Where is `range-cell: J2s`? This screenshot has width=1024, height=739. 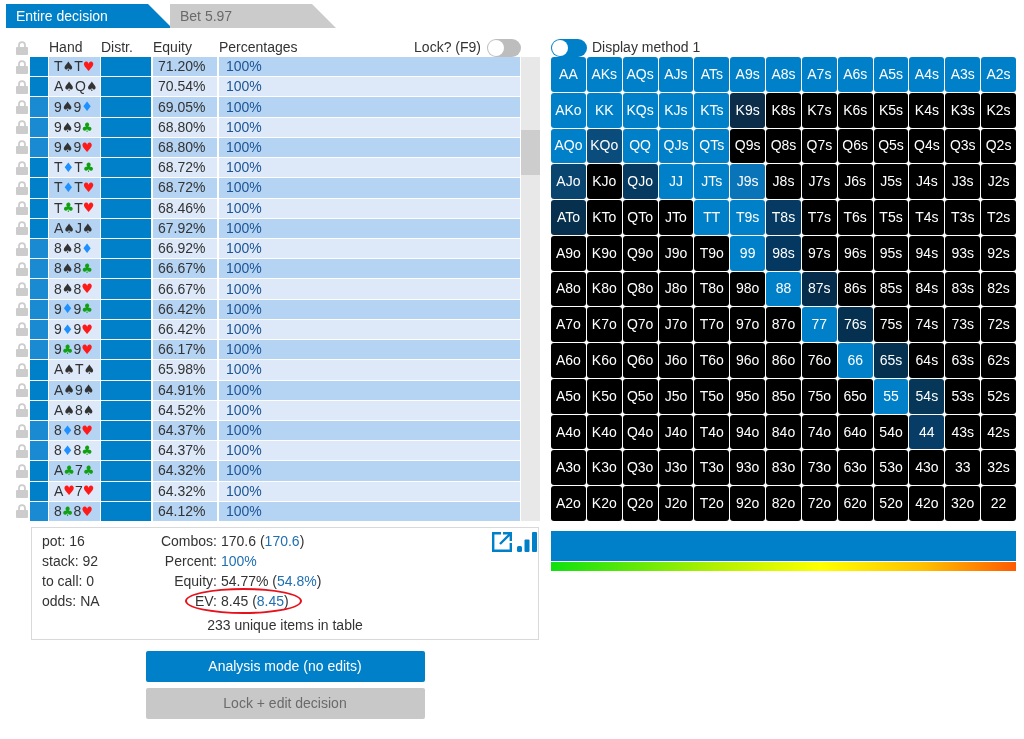 range-cell: J2s is located at coordinates (998, 182).